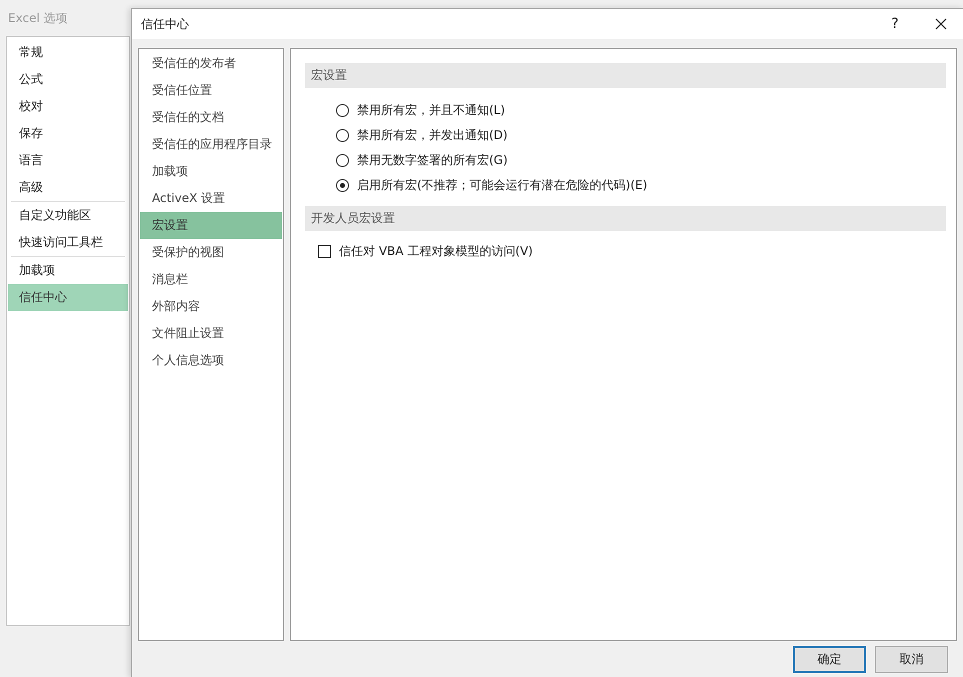 The height and width of the screenshot is (677, 963). What do you see at coordinates (211, 144) in the screenshot?
I see `nav-item: 受信任的应用程序目录` at bounding box center [211, 144].